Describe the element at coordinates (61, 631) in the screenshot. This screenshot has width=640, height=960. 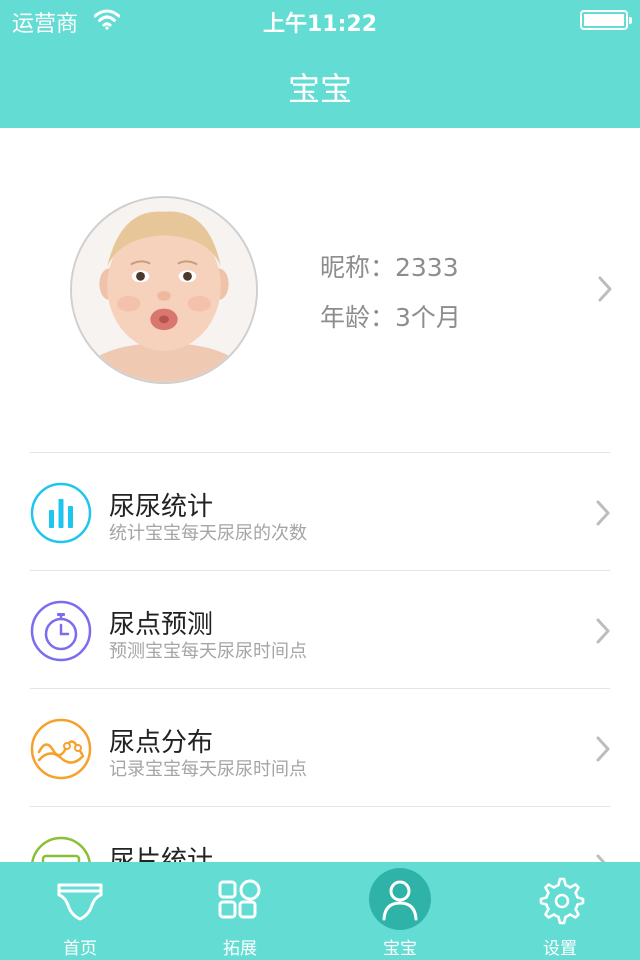
I see `stopwatch-icon` at that location.